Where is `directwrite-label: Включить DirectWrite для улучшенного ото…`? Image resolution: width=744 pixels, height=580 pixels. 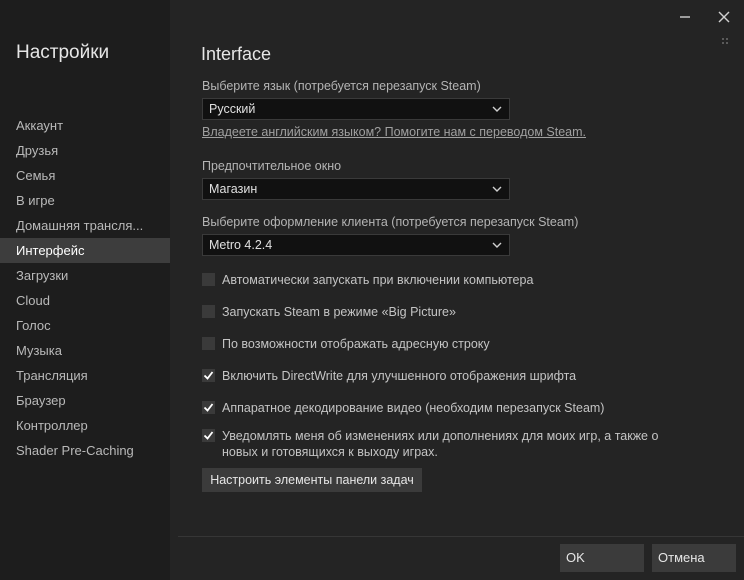 directwrite-label: Включить DirectWrite для улучшенного ото… is located at coordinates (399, 376).